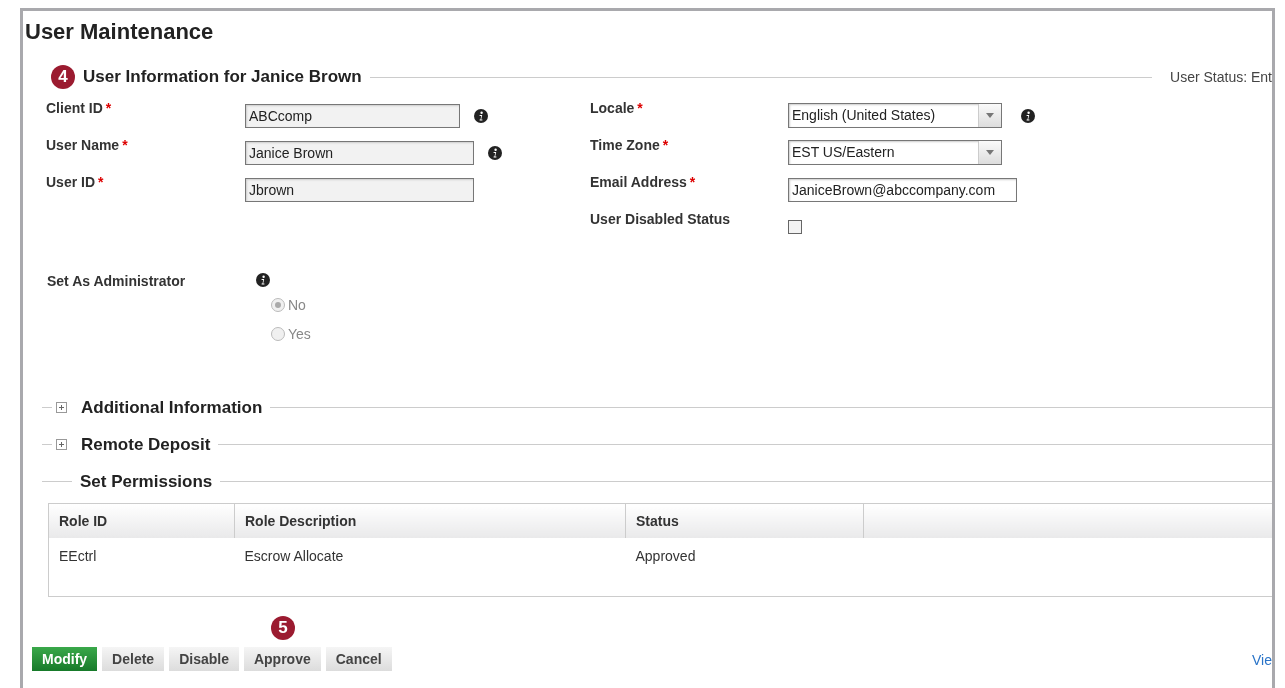 The height and width of the screenshot is (688, 1285). What do you see at coordinates (133, 659) in the screenshot?
I see `action-button: Delete` at bounding box center [133, 659].